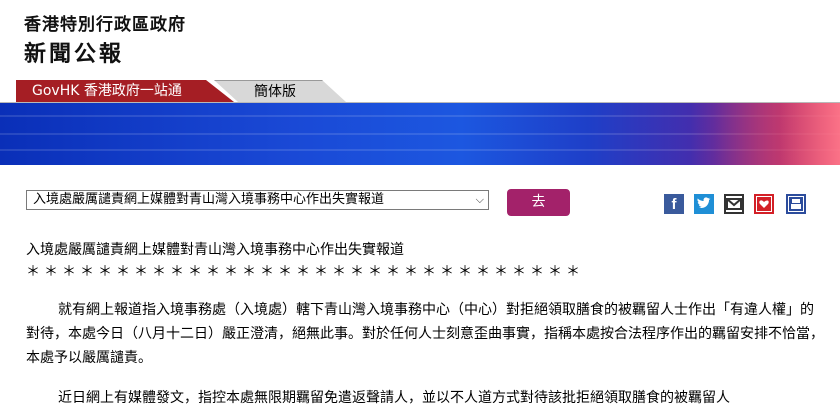  What do you see at coordinates (125, 91) in the screenshot?
I see `tab-govhk: GovHK 香港政府一站通` at bounding box center [125, 91].